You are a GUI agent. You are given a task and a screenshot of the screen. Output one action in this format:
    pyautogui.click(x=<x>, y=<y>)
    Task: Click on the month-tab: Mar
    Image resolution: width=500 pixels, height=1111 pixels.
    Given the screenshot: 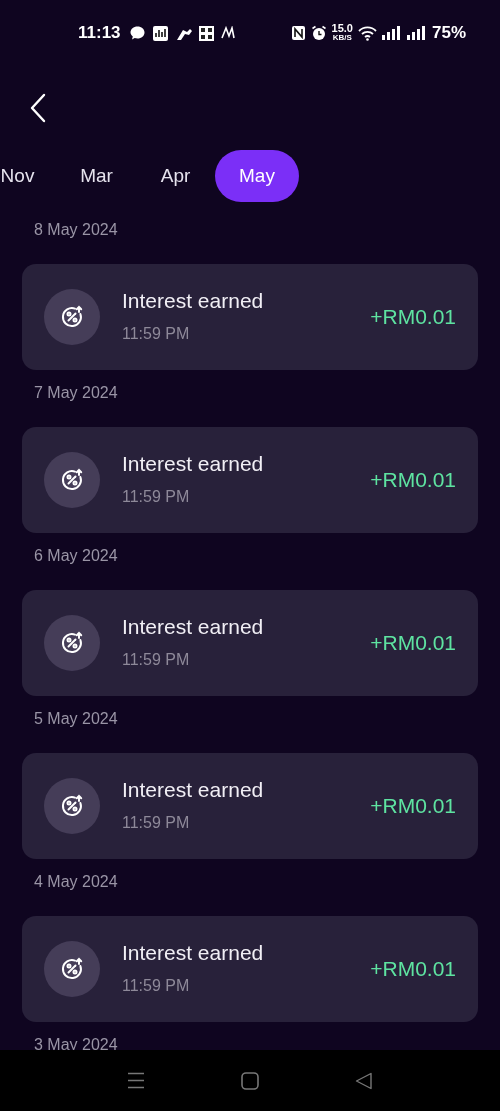 What is the action you would take?
    pyautogui.click(x=96, y=176)
    